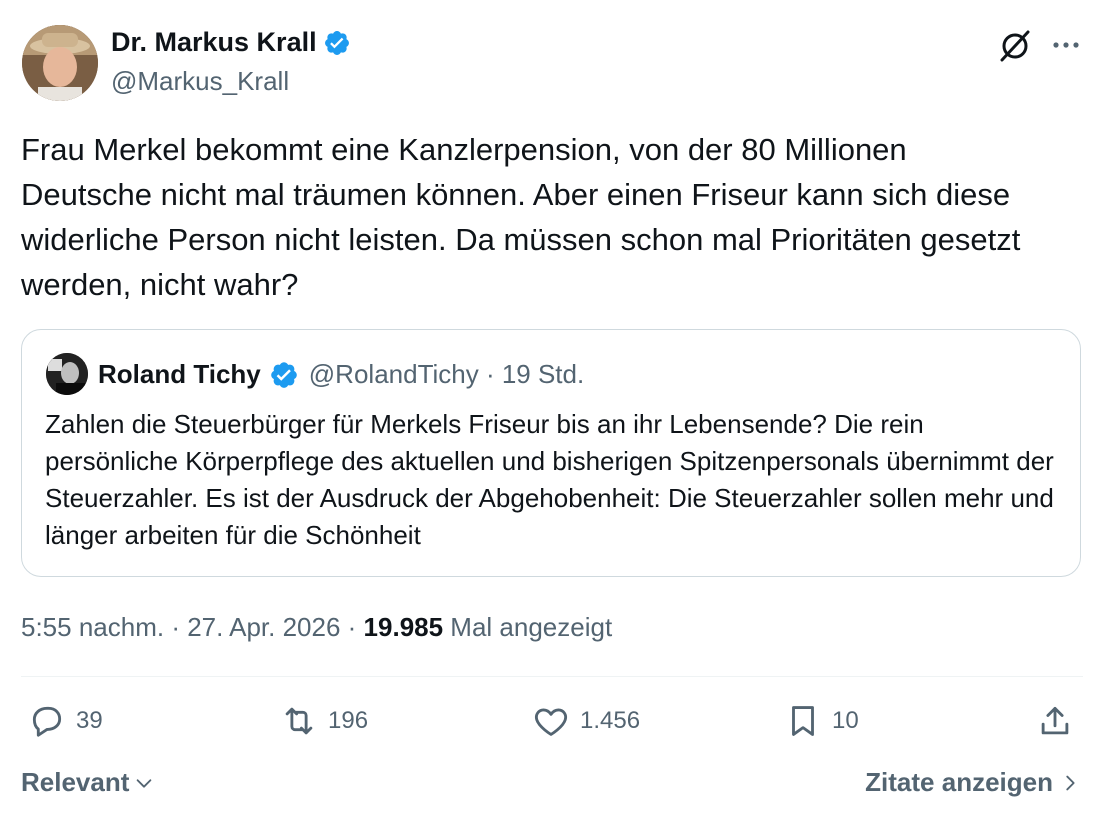 Image resolution: width=1108 pixels, height=818 pixels. Describe the element at coordinates (348, 720) in the screenshot. I see `repost-count: 196` at that location.